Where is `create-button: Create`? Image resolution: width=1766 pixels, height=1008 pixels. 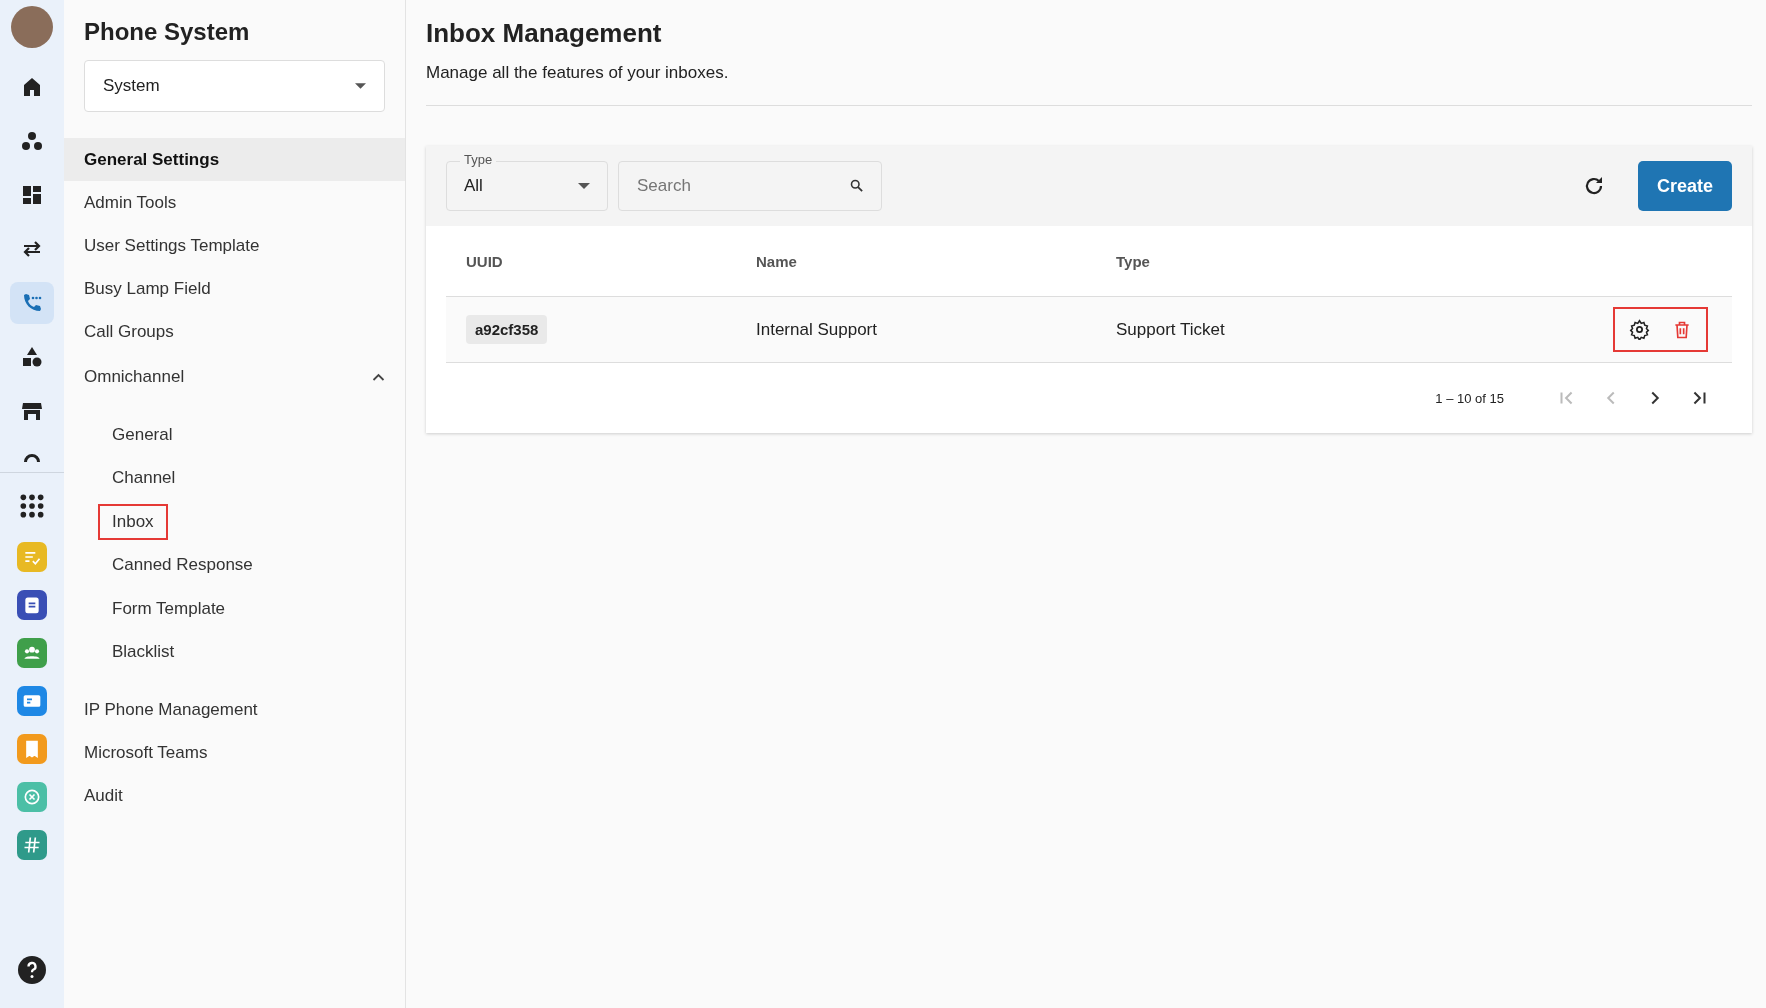
create-button: Create is located at coordinates (1685, 186).